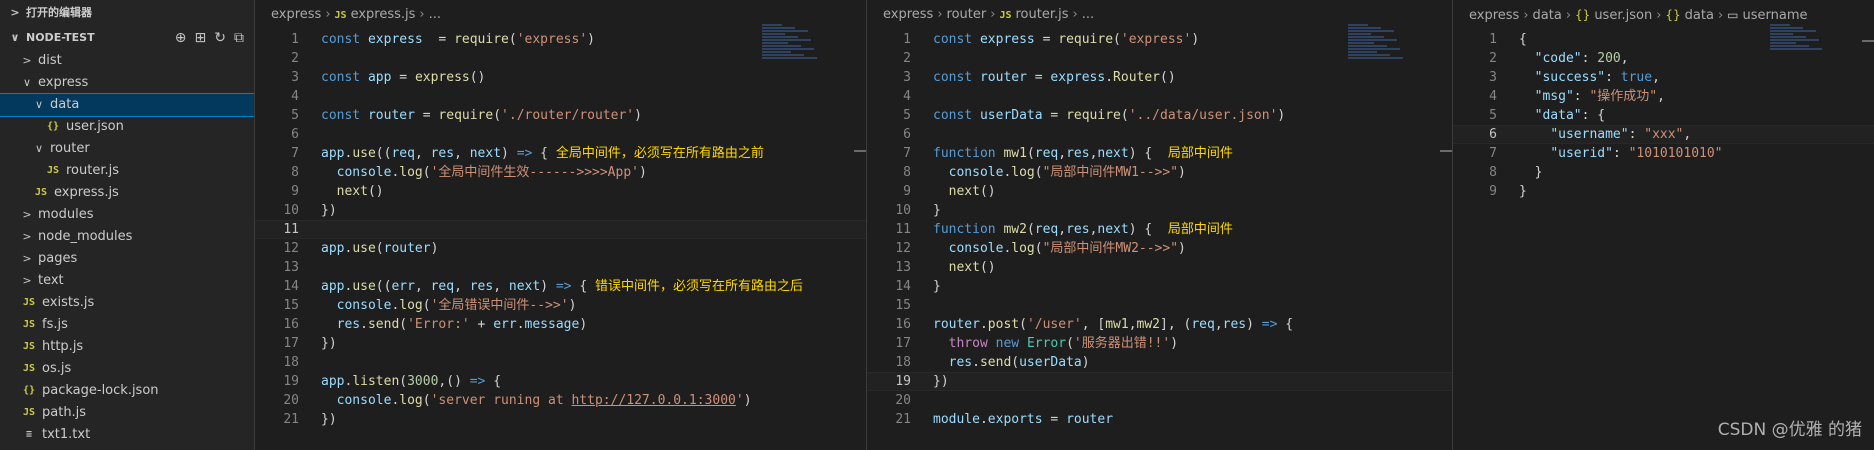 This screenshot has height=450, width=1874. I want to click on code-line: 10}, so click(1159, 210).